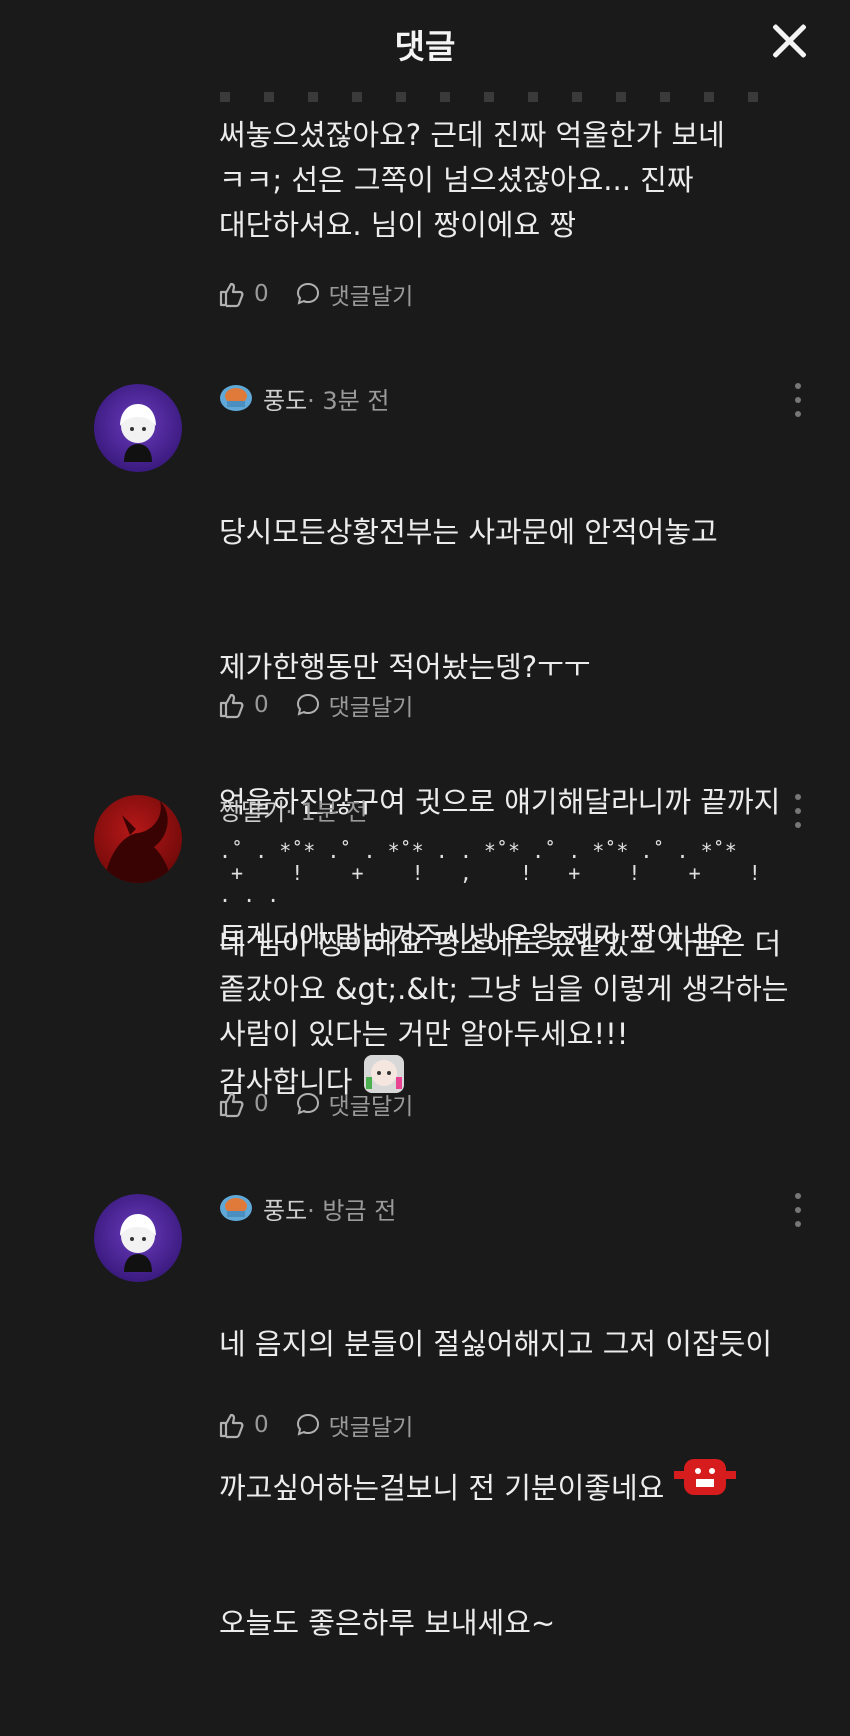 The height and width of the screenshot is (1736, 850). I want to click on decorative-line: . . ., so click(249, 895).